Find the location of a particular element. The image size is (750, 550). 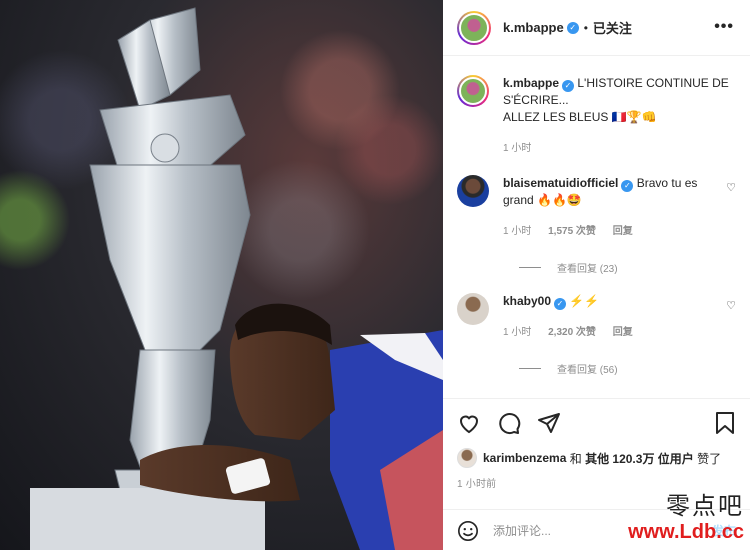

caption-text-line2: ALLEZ LES BLEUS 🇫🇷🏆👊 is located at coordinates (580, 117).